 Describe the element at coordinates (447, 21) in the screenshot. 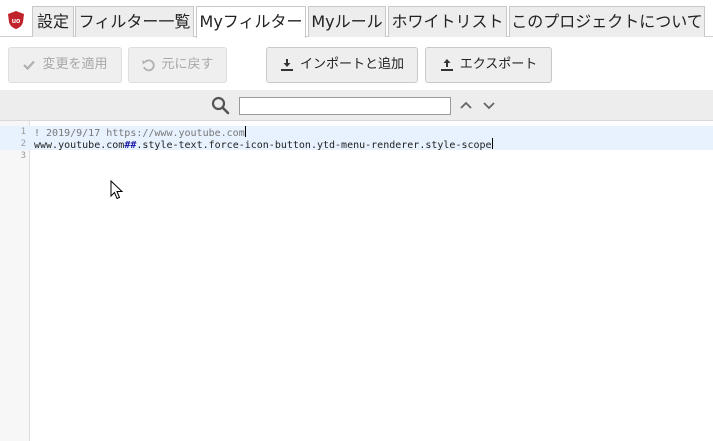

I see `tab-whitelist: ホワイトリスト` at that location.